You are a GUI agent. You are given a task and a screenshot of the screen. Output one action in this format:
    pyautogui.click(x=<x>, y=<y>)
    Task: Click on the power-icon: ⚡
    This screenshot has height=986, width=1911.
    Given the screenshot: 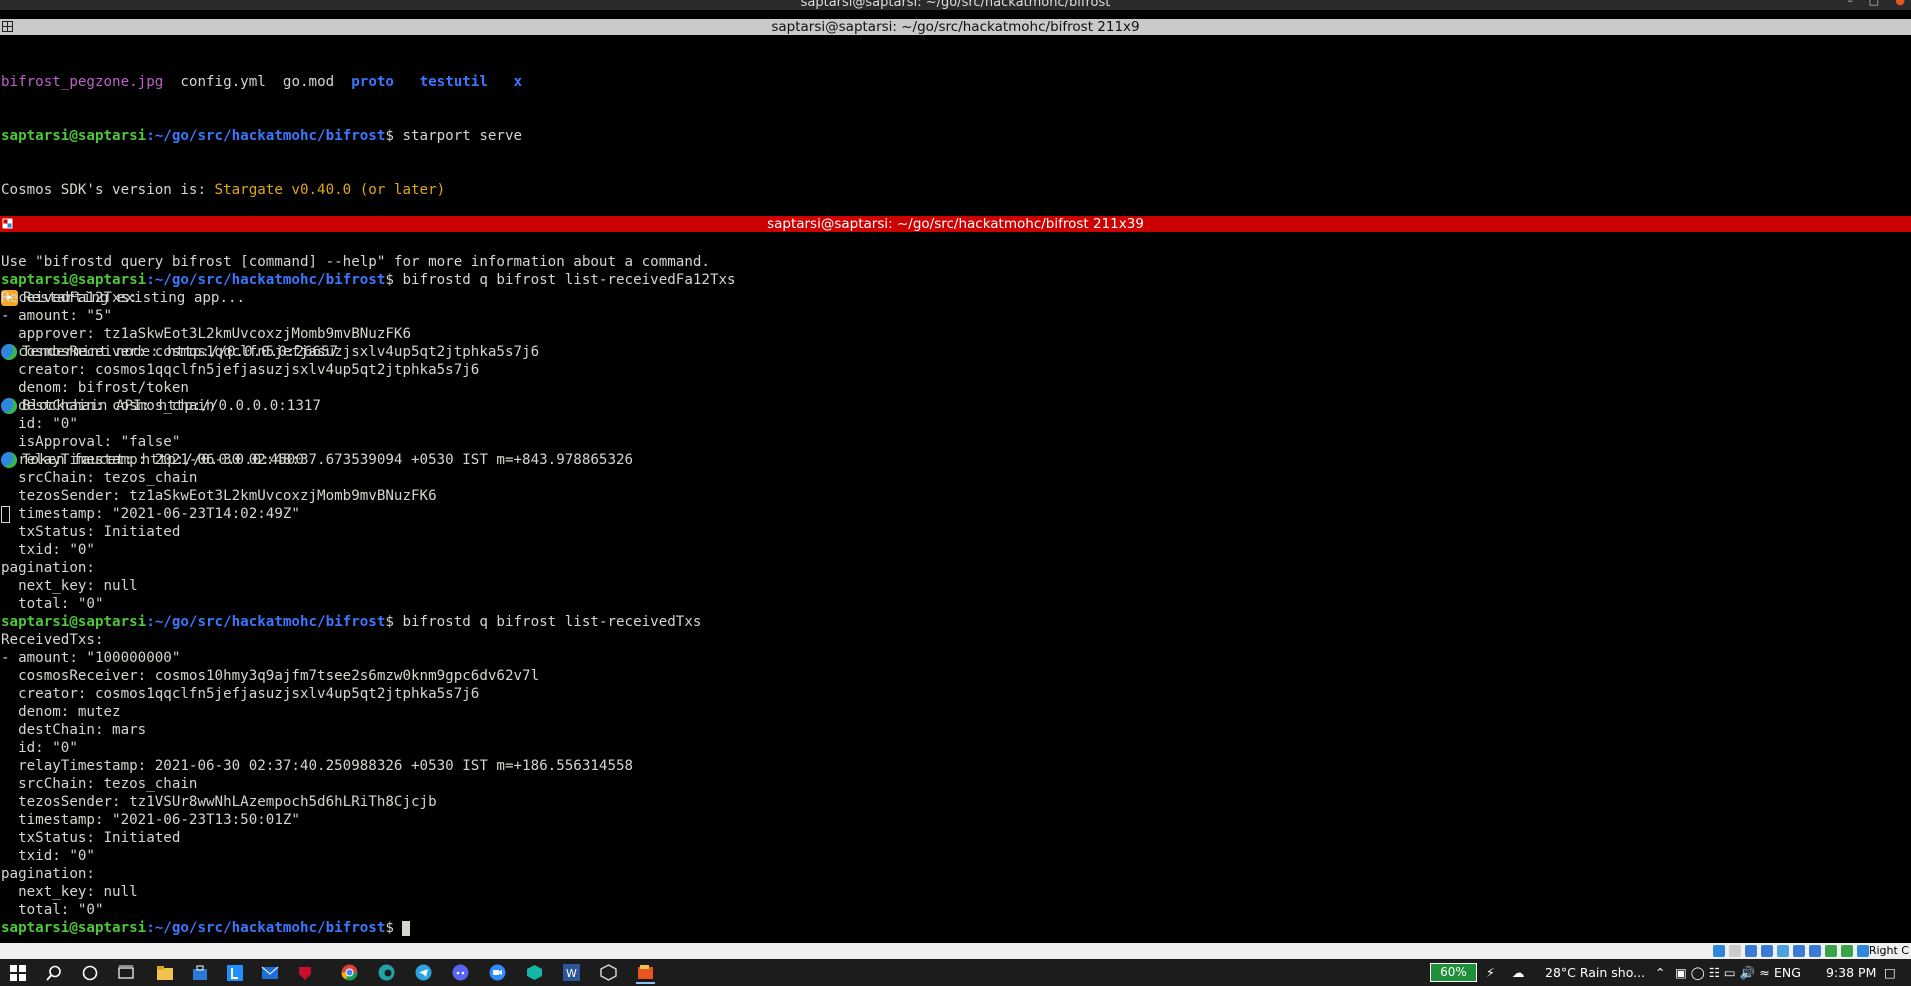 What is the action you would take?
    pyautogui.click(x=1490, y=972)
    